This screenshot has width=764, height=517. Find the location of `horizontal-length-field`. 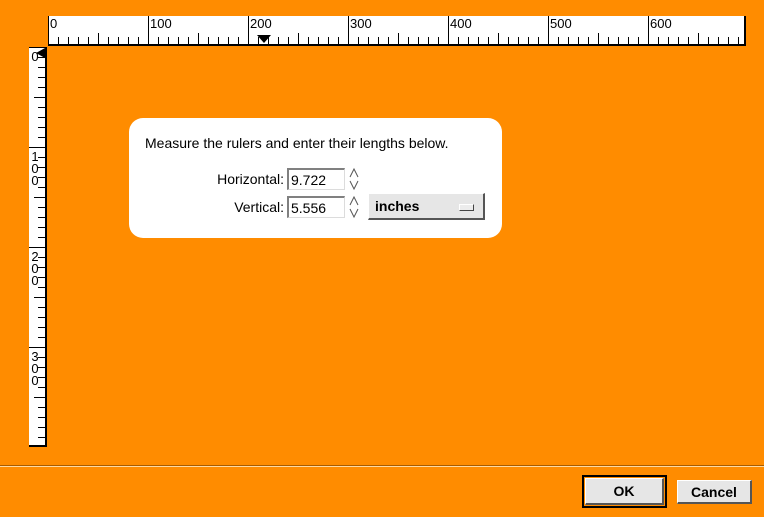

horizontal-length-field is located at coordinates (316, 179).